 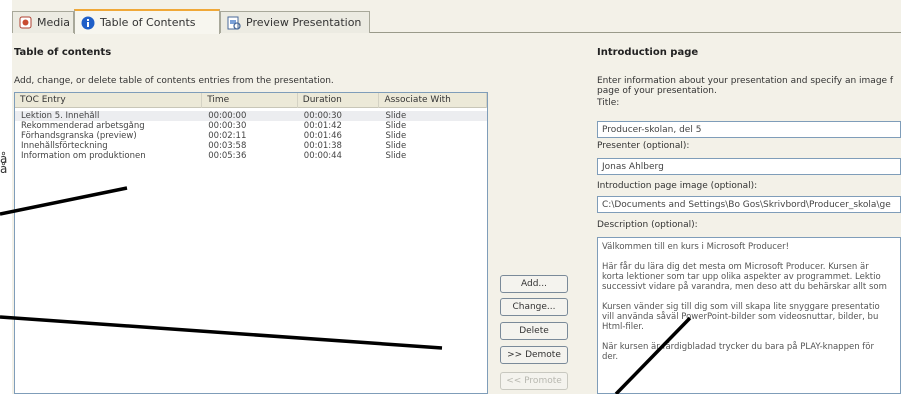 I want to click on left-margin, so click(x=6, y=197).